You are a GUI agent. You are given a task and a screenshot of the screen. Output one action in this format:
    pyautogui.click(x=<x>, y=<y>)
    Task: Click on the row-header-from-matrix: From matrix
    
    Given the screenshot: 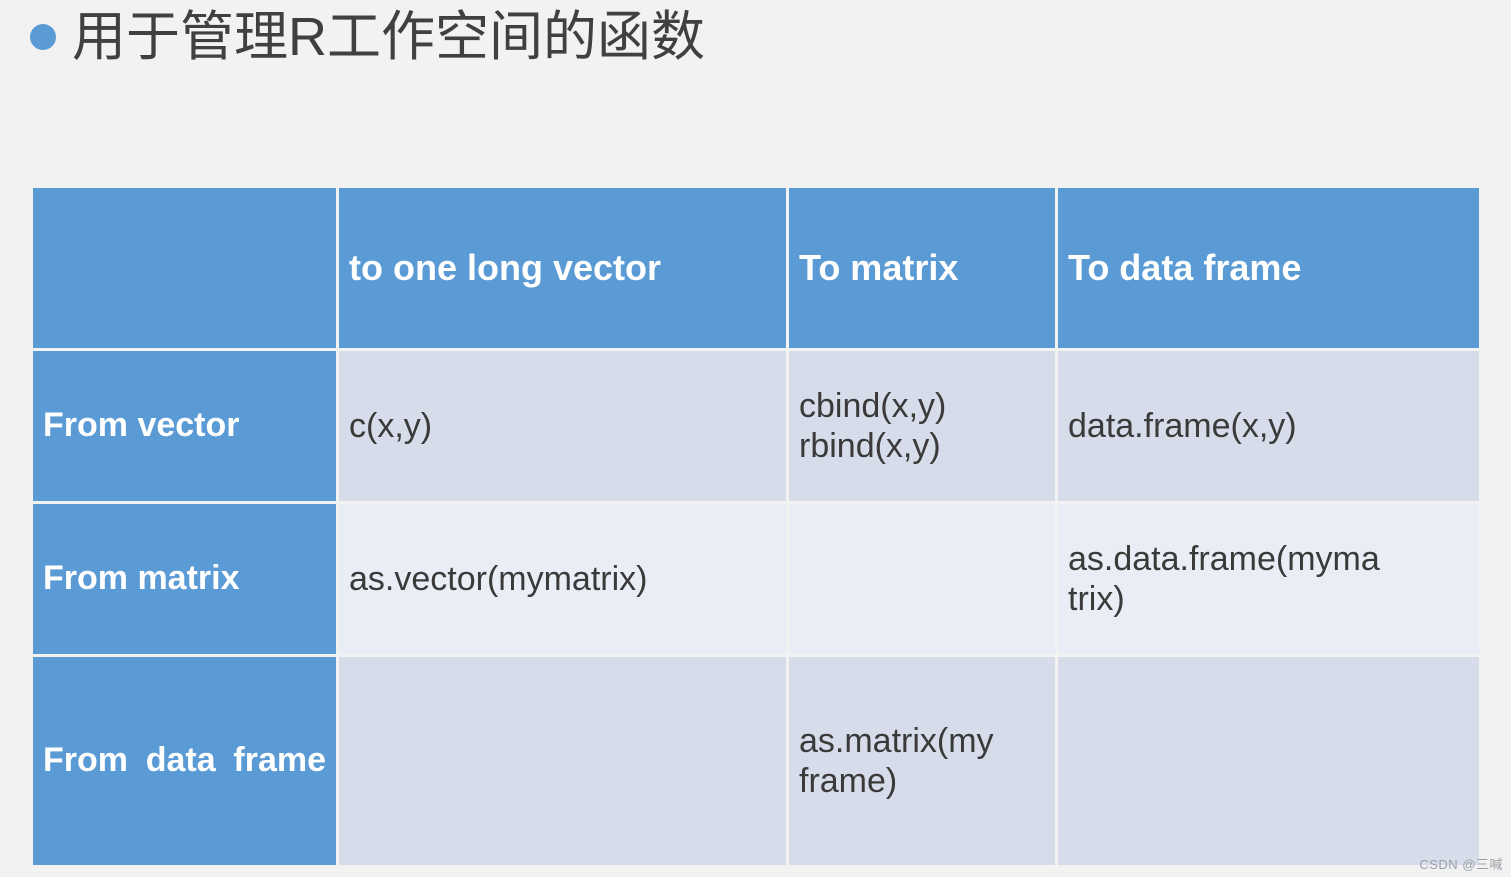 What is the action you would take?
    pyautogui.click(x=184, y=579)
    